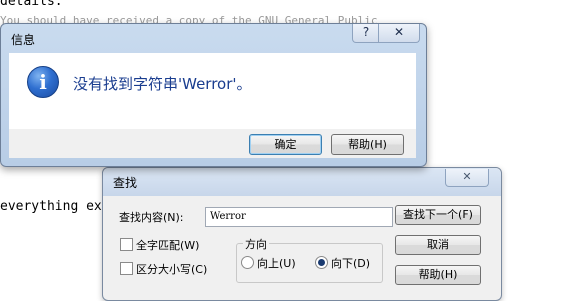  I want to click on information-icon: i, so click(43, 82).